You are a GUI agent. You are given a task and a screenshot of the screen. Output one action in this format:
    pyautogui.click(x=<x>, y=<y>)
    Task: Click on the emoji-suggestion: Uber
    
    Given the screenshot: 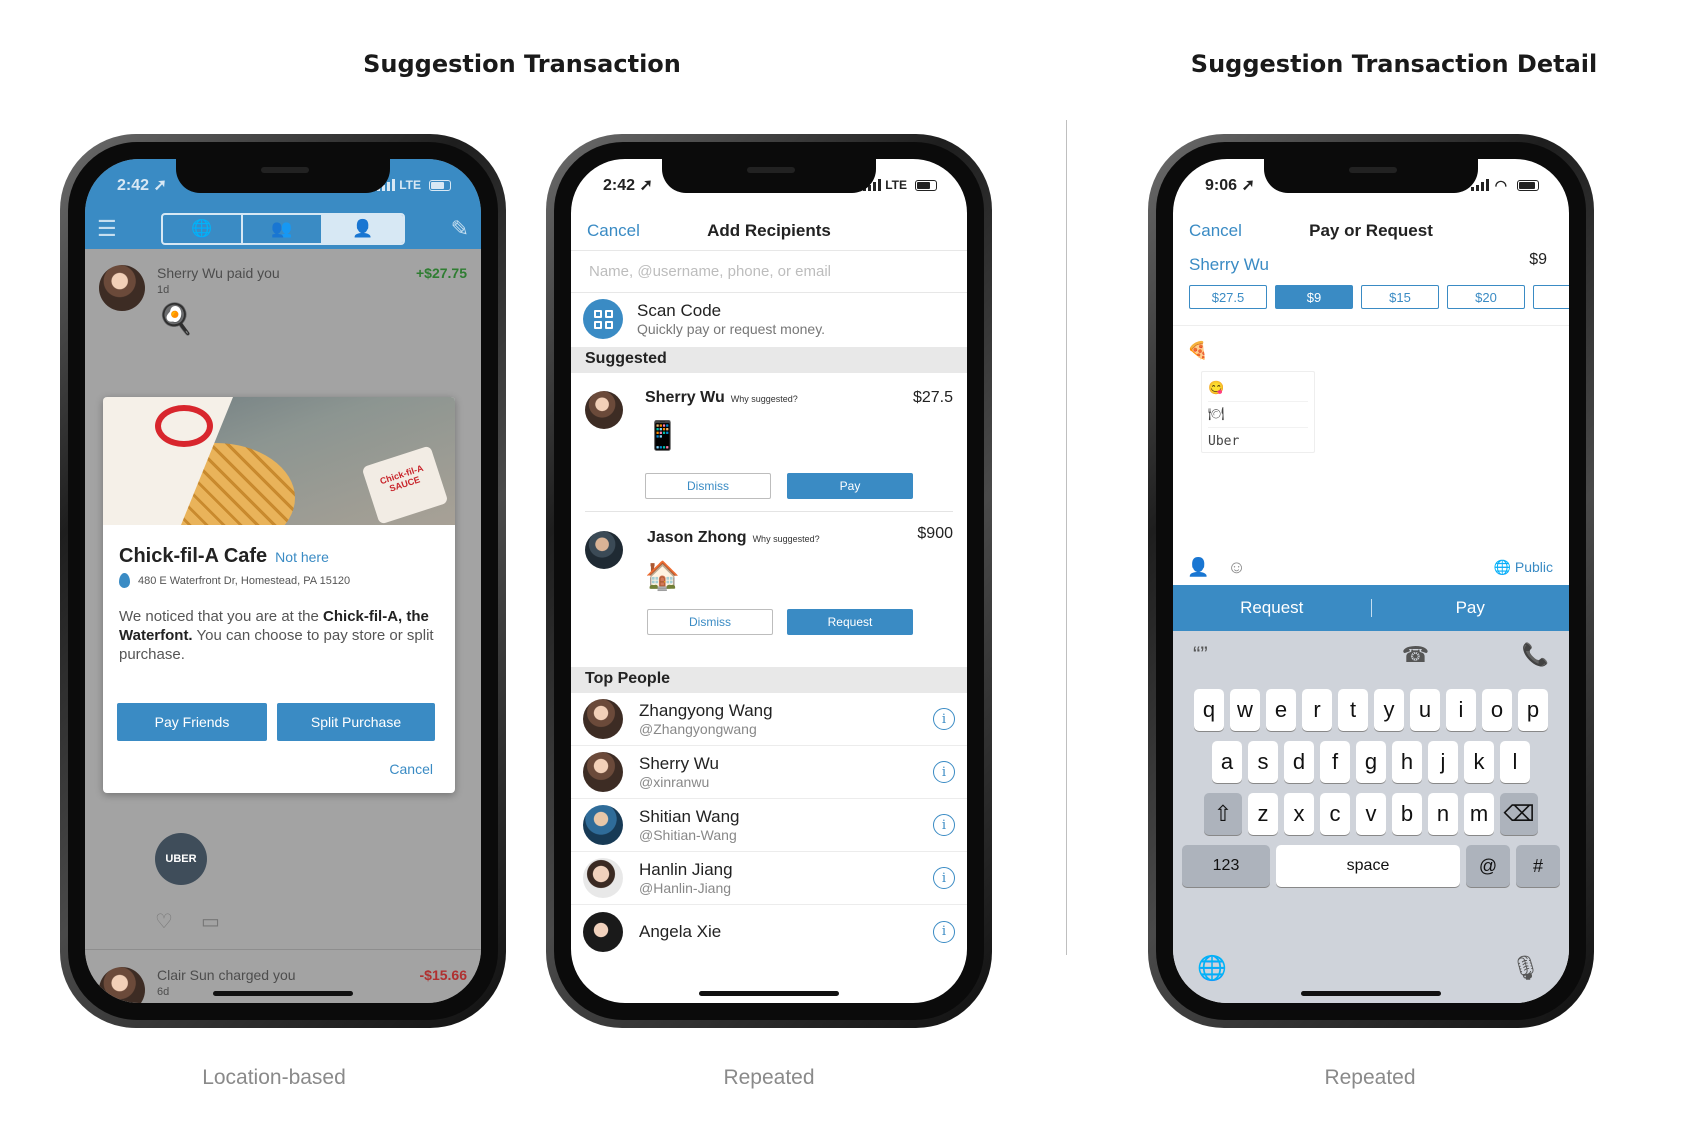 What is the action you would take?
    pyautogui.click(x=1258, y=441)
    